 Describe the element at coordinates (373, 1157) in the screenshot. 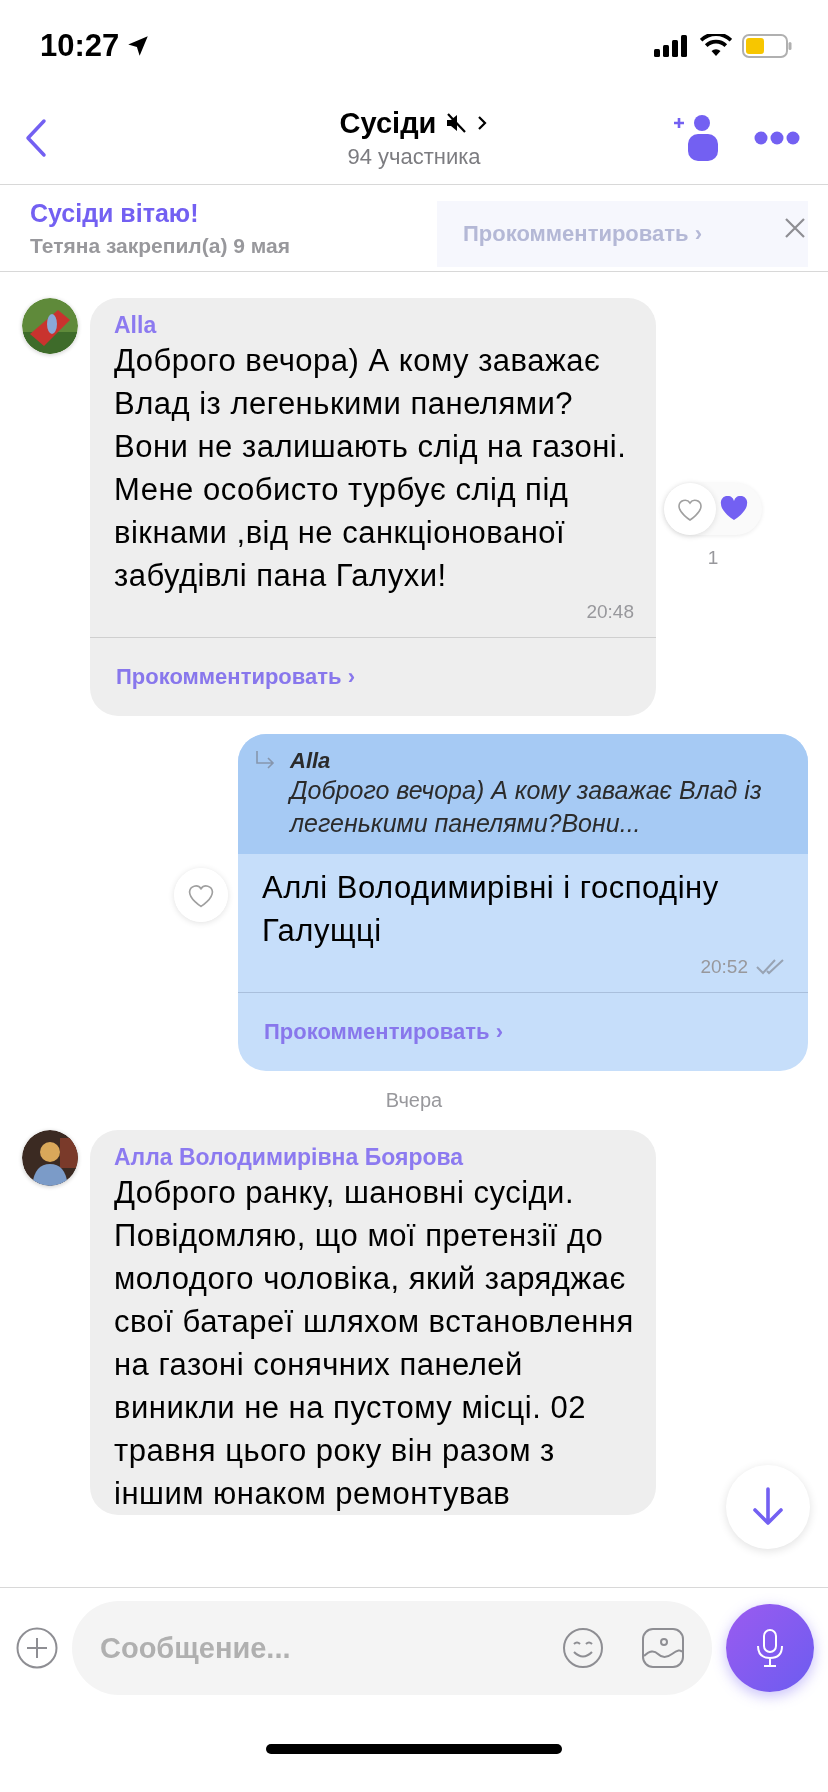

I see `sender-name: Алла Володимирівна Боярова` at that location.